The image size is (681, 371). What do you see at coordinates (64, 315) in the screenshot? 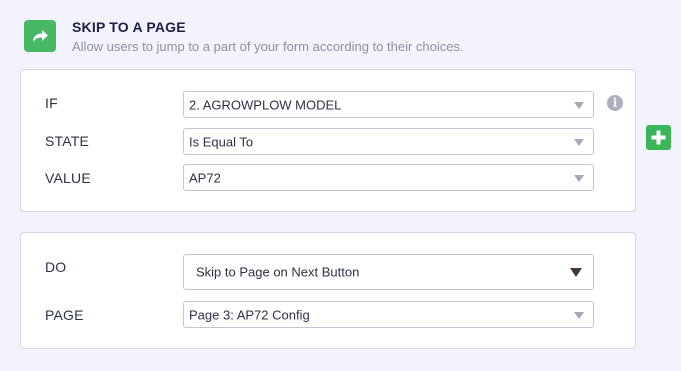
I see `page-label: PAGE` at bounding box center [64, 315].